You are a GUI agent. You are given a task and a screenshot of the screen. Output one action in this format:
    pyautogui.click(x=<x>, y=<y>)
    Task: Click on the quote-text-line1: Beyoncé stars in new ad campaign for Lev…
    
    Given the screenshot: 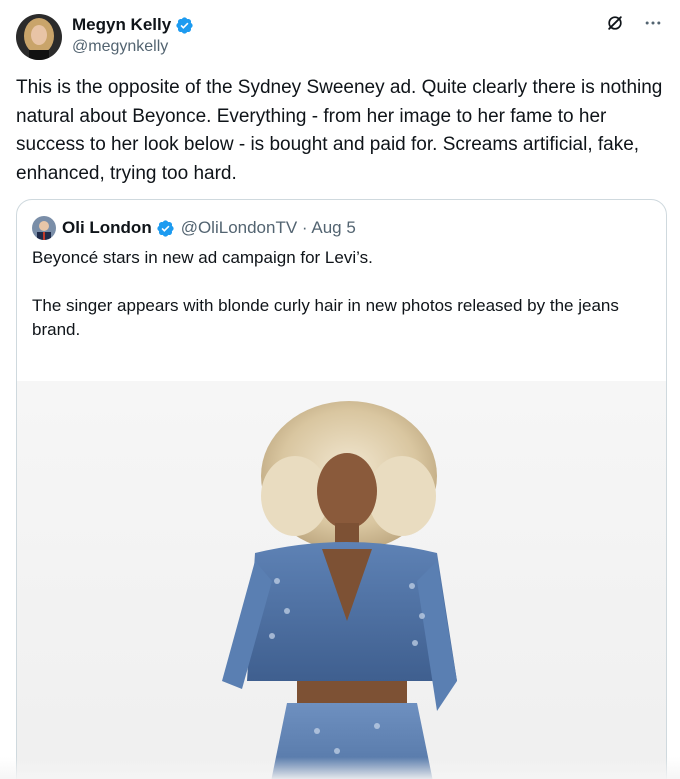 What is the action you would take?
    pyautogui.click(x=202, y=257)
    